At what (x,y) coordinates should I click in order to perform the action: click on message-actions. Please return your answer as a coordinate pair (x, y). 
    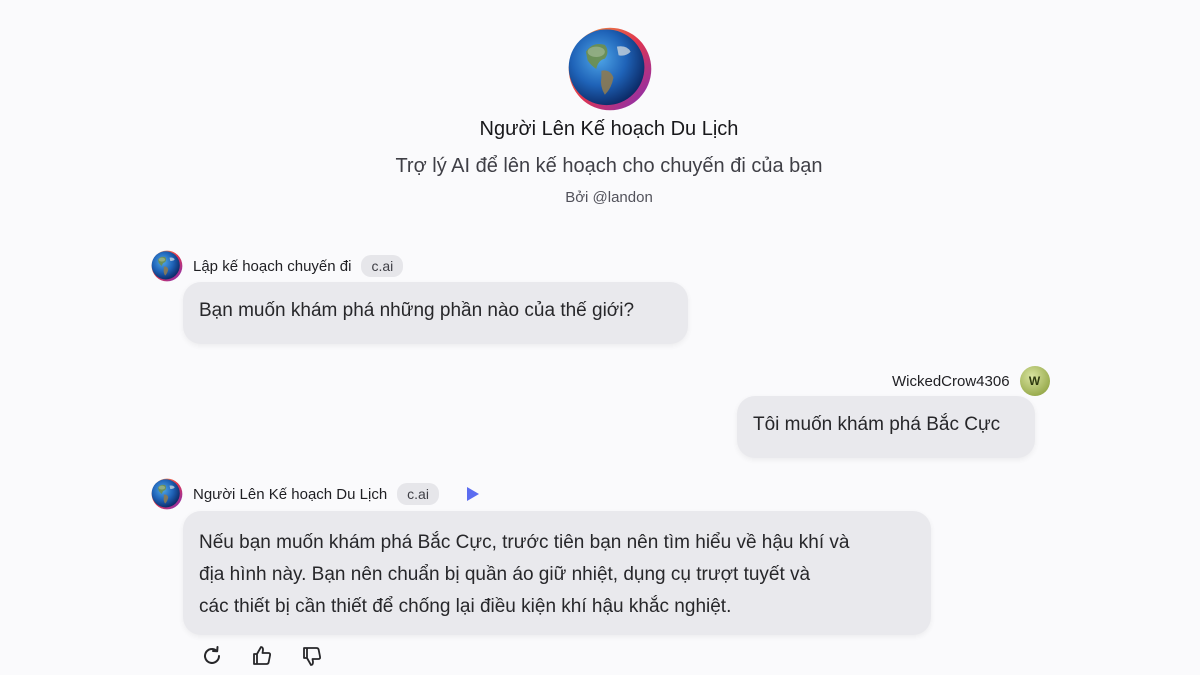
    Looking at the image, I should click on (262, 656).